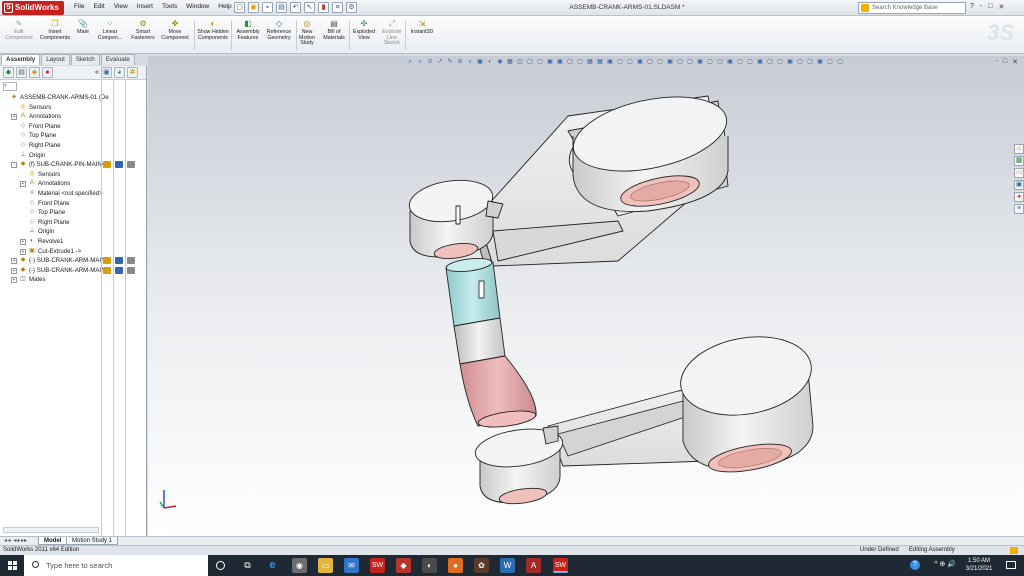 Image resolution: width=1024 pixels, height=576 pixels. Describe the element at coordinates (429, 565) in the screenshot. I see `viewer-app-icon: ◐` at that location.